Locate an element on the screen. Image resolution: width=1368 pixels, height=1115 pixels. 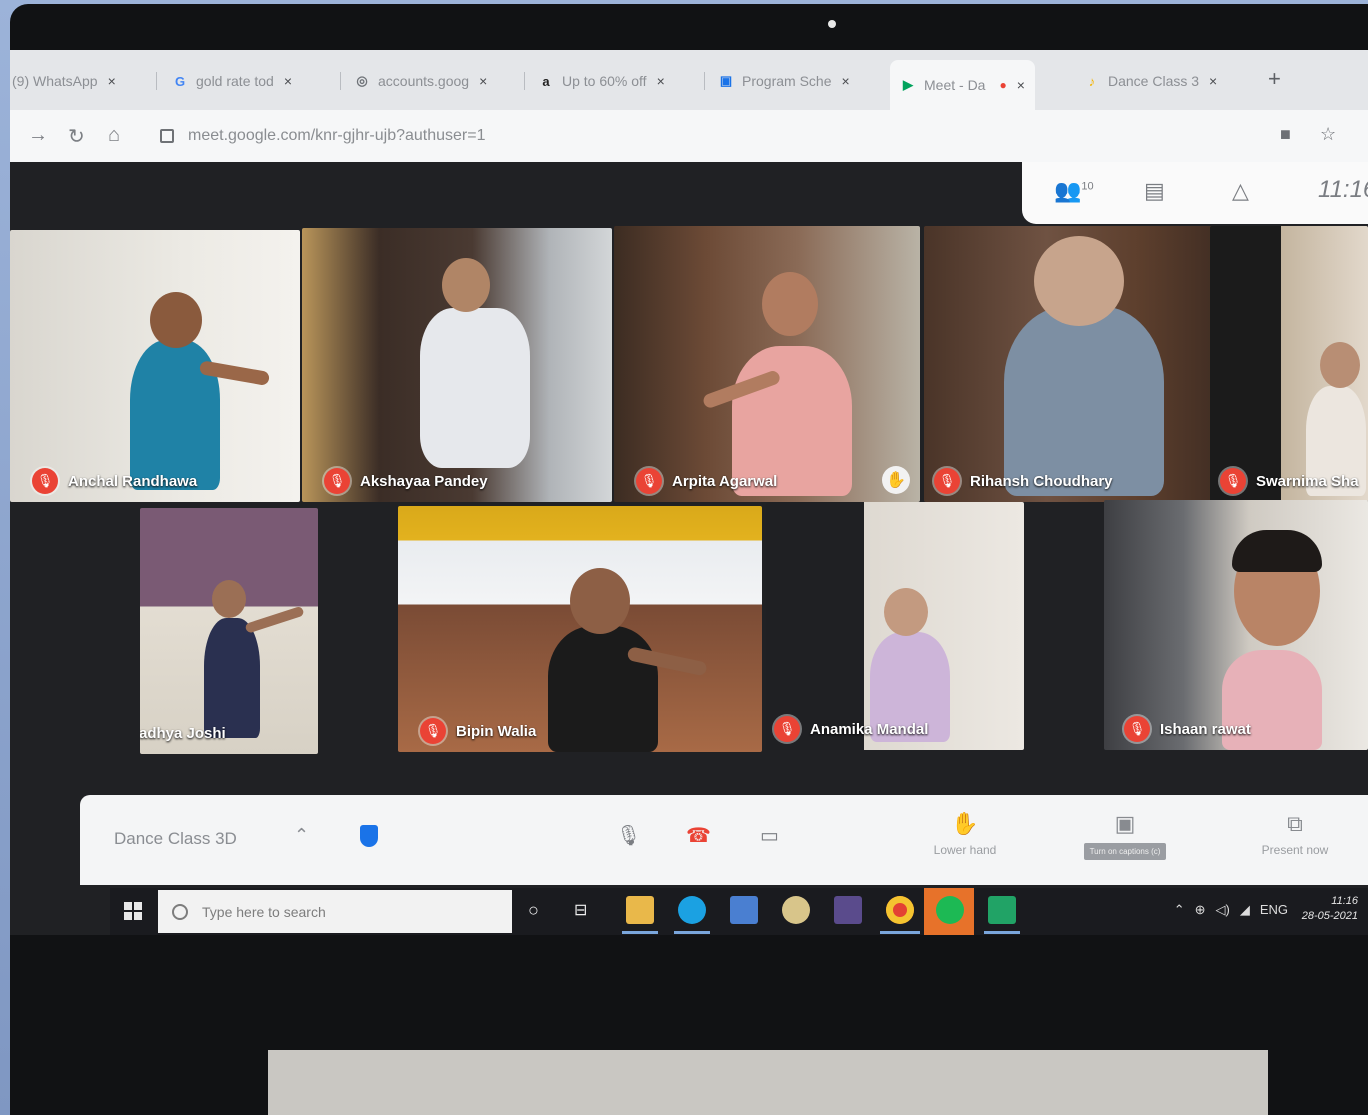
participant-tile: 🎙 Aaradhya Joshi is located at coordinates (229, 631).